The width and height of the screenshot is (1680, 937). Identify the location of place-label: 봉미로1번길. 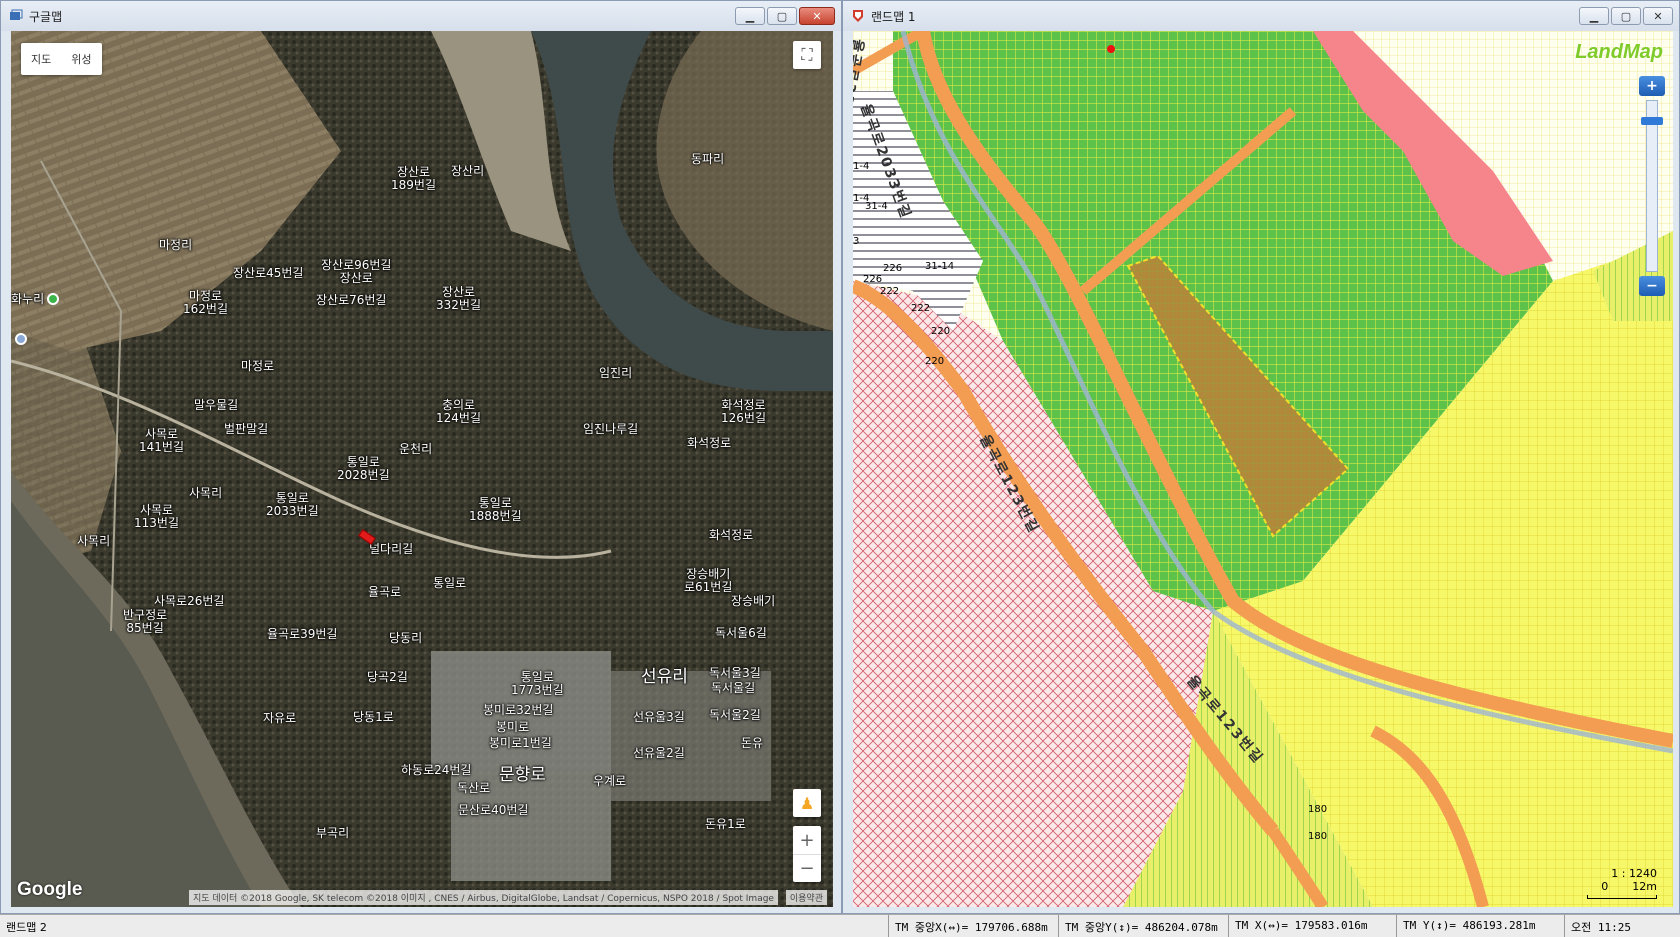
(520, 743).